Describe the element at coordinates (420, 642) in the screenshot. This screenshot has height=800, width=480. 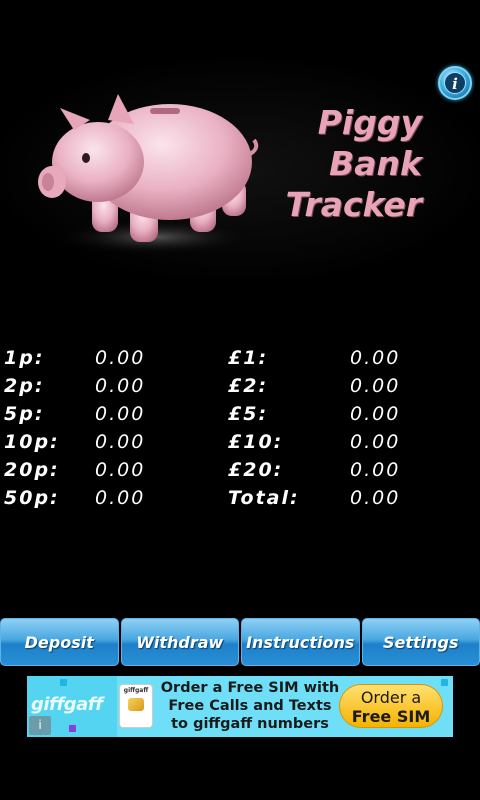
I see `settings-button: Settings` at that location.